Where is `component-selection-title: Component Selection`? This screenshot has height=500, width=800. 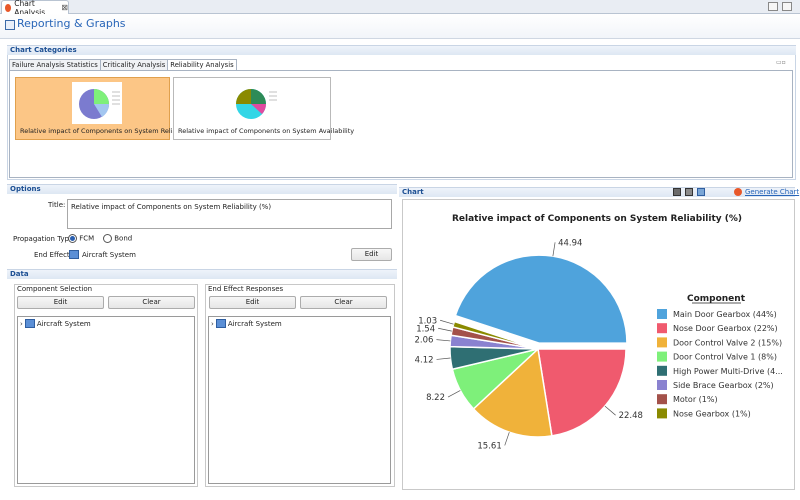
component-selection-title: Component Selection is located at coordinates (55, 289).